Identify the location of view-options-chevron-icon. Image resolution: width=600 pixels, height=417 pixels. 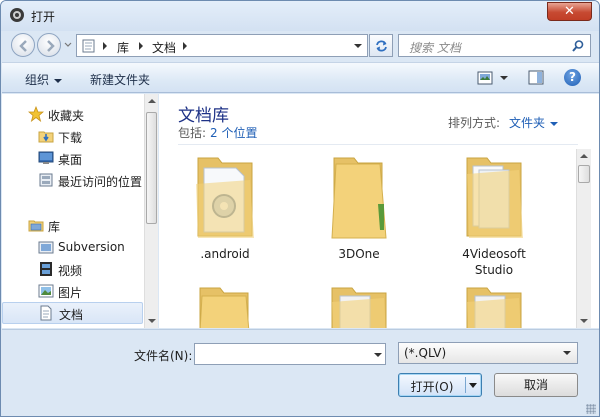
(504, 78).